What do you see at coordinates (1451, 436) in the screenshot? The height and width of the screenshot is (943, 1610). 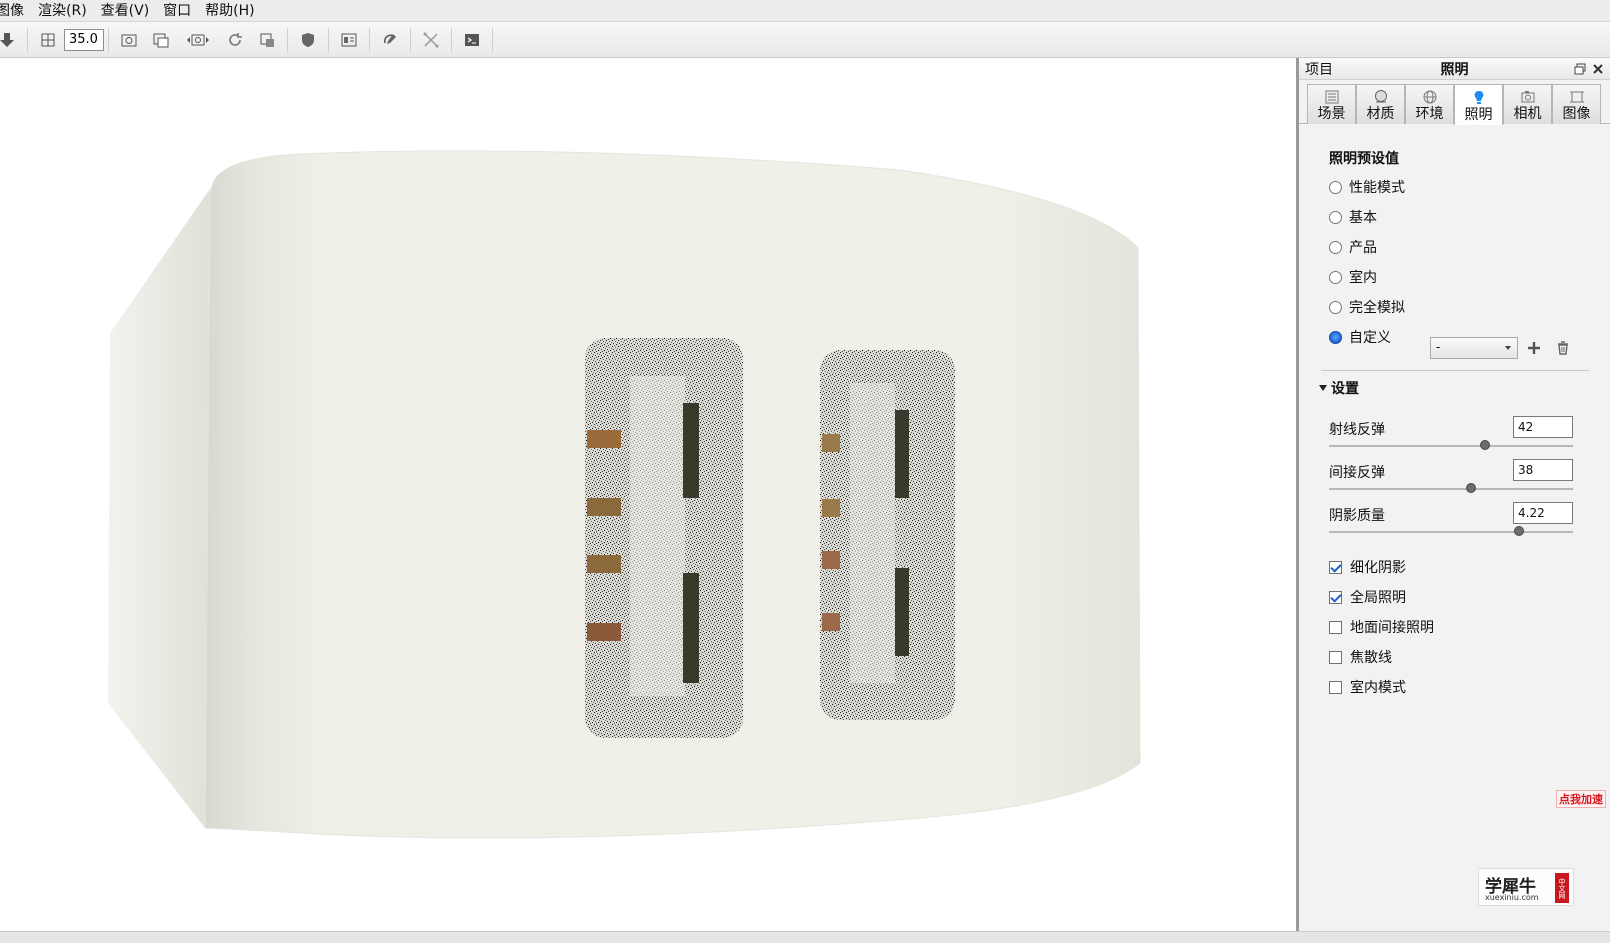 I see `ray-bounces-slider-row: 射线反弹 42` at bounding box center [1451, 436].